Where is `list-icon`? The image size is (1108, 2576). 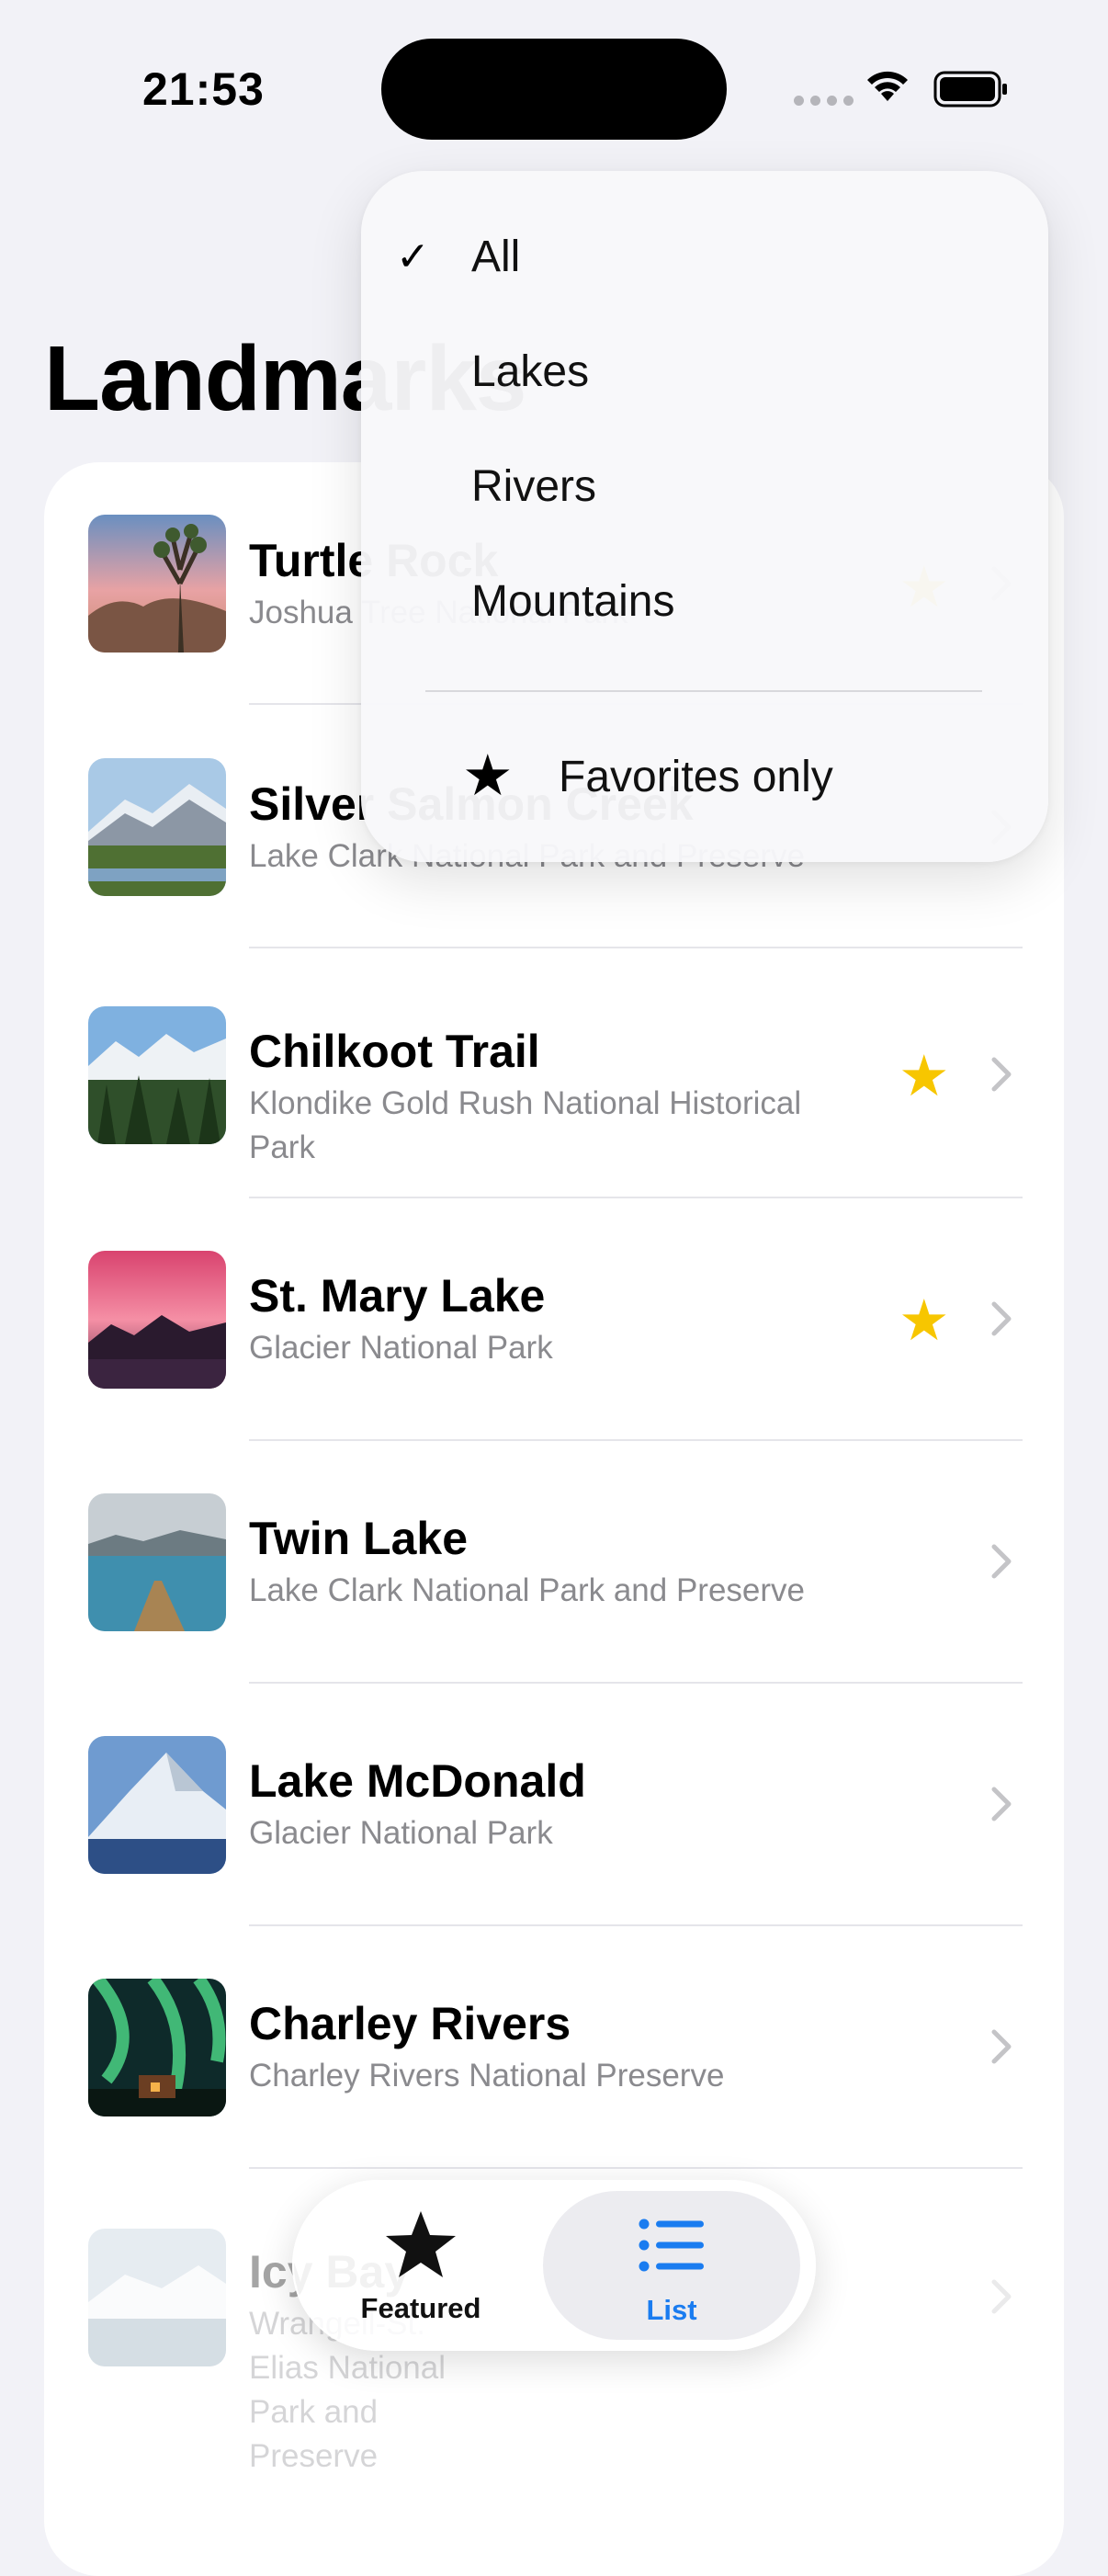 list-icon is located at coordinates (671, 2245).